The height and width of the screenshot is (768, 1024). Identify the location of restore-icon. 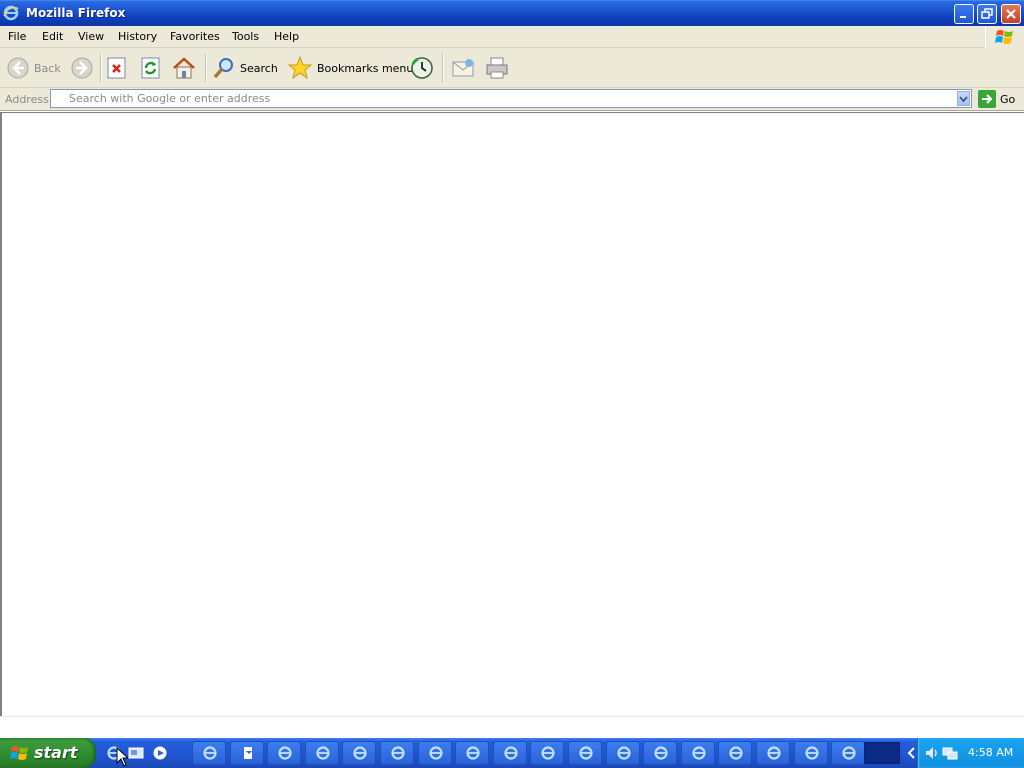
(987, 13).